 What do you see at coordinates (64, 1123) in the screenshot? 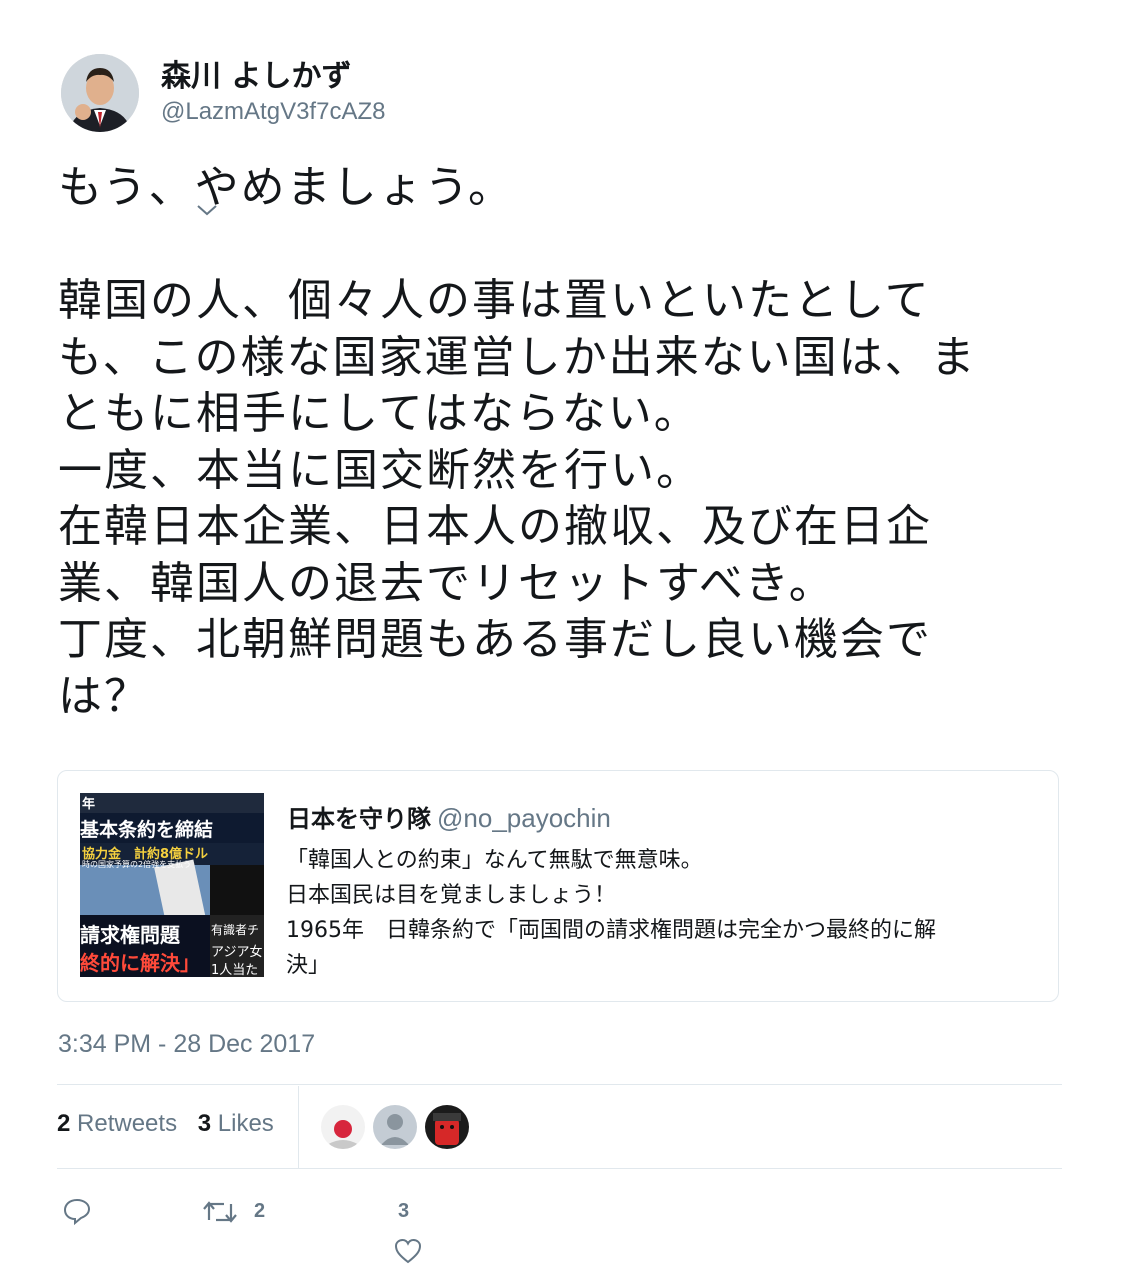
I see `retweets-count: 2` at bounding box center [64, 1123].